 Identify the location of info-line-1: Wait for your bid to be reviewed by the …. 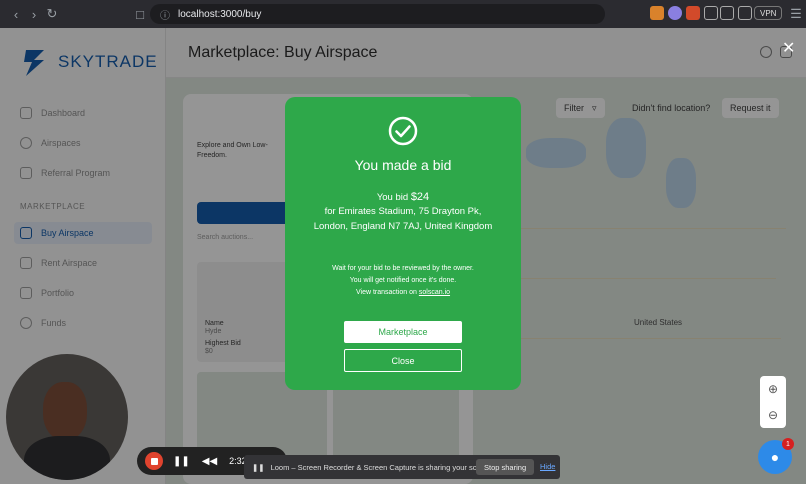
(403, 268).